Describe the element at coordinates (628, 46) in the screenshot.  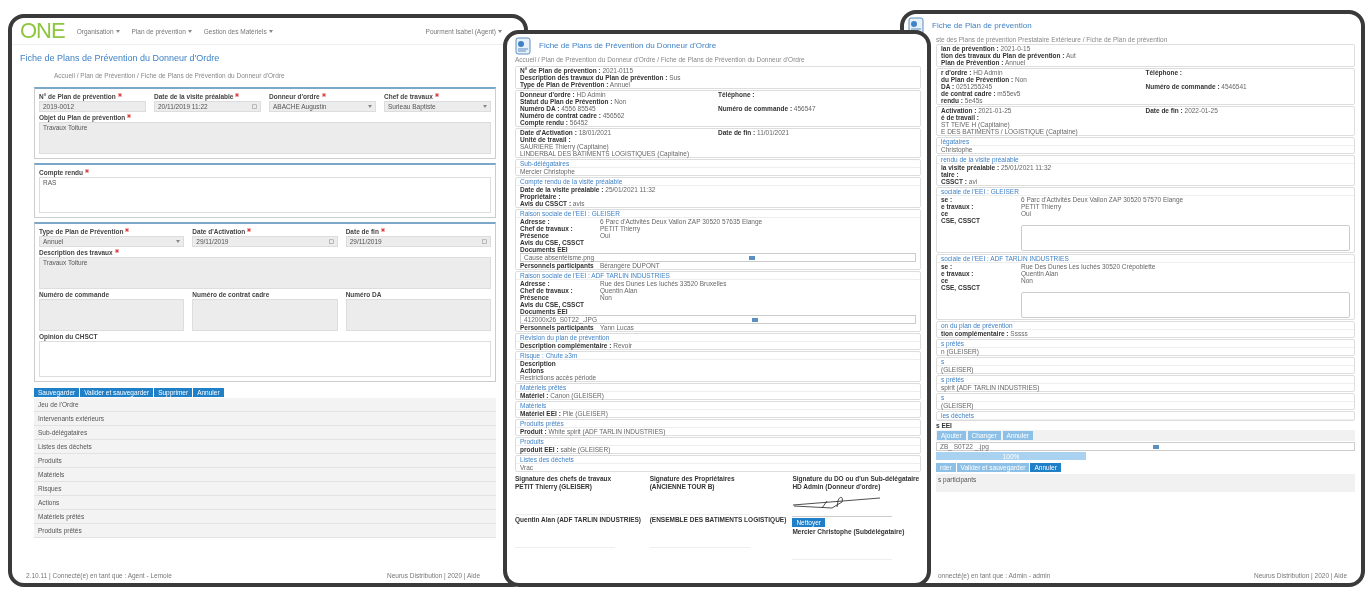
I see `page-title: Fiche de Plans de Prévention du Donneur d'Ordre` at that location.